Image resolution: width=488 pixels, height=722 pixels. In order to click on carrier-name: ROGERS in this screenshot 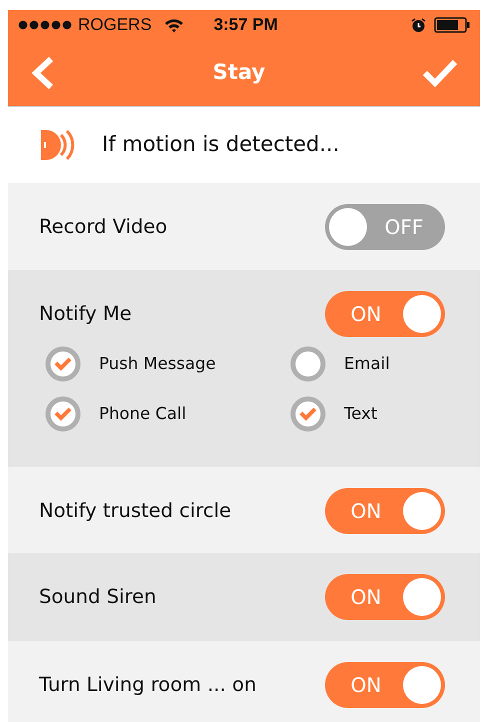, I will do `click(115, 25)`.